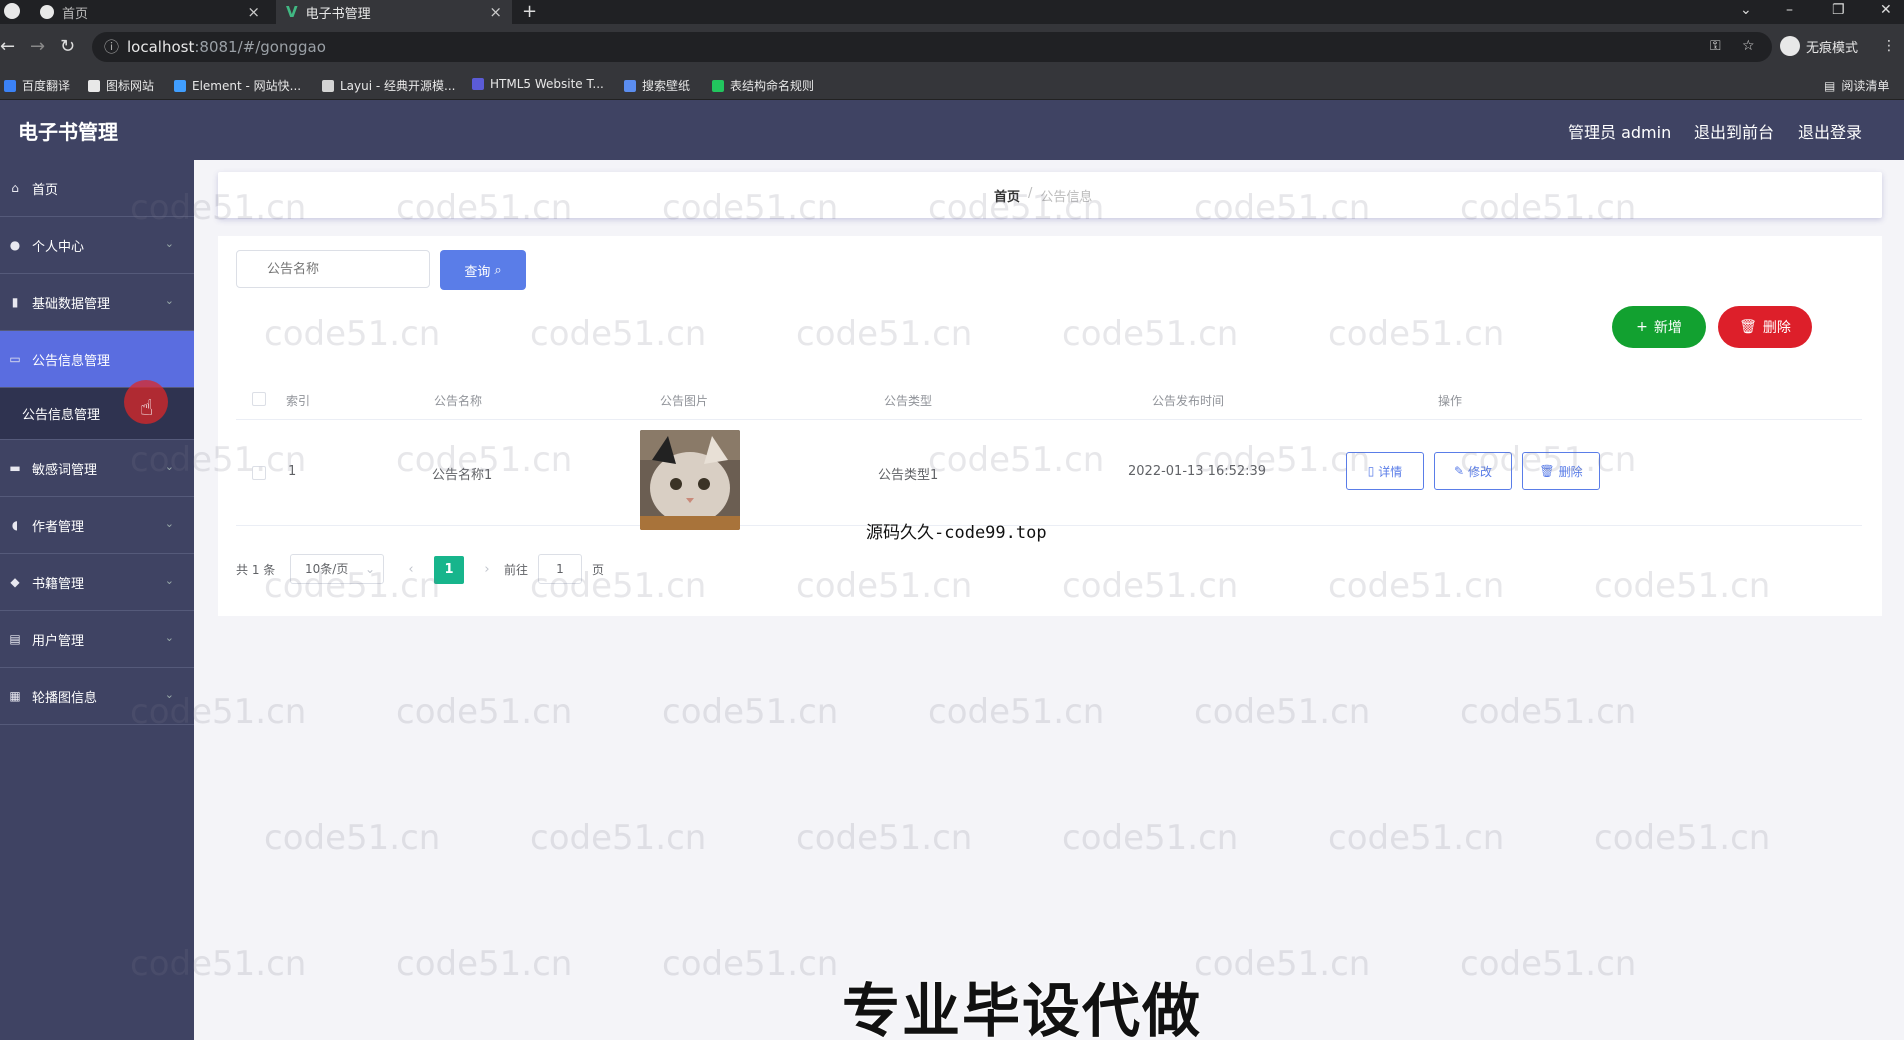  What do you see at coordinates (952, 12) in the screenshot?
I see `browser-tab-bar: 首页 × V 电子书管理 × + ⌄ – ❐ ✕` at bounding box center [952, 12].